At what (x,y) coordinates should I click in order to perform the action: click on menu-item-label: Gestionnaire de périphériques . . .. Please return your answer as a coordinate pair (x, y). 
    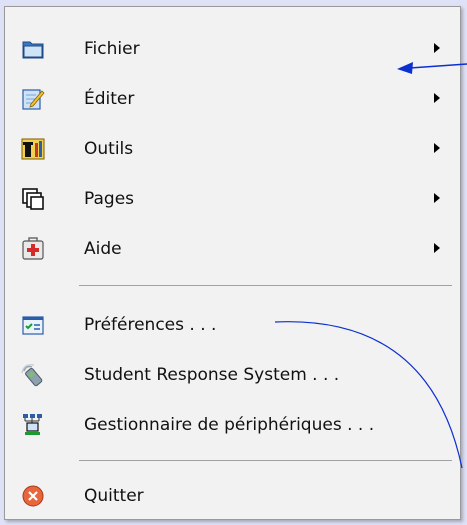
    Looking at the image, I should click on (229, 425).